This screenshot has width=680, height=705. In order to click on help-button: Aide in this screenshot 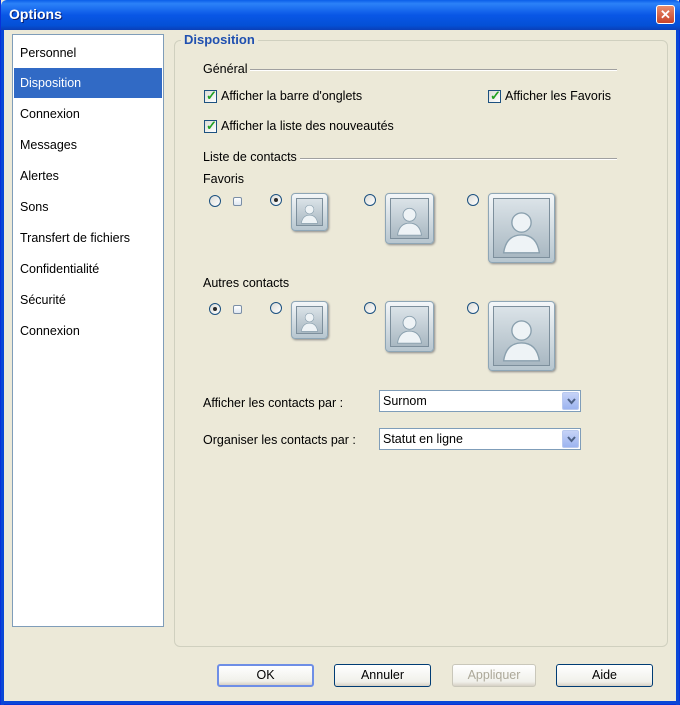, I will do `click(604, 675)`.